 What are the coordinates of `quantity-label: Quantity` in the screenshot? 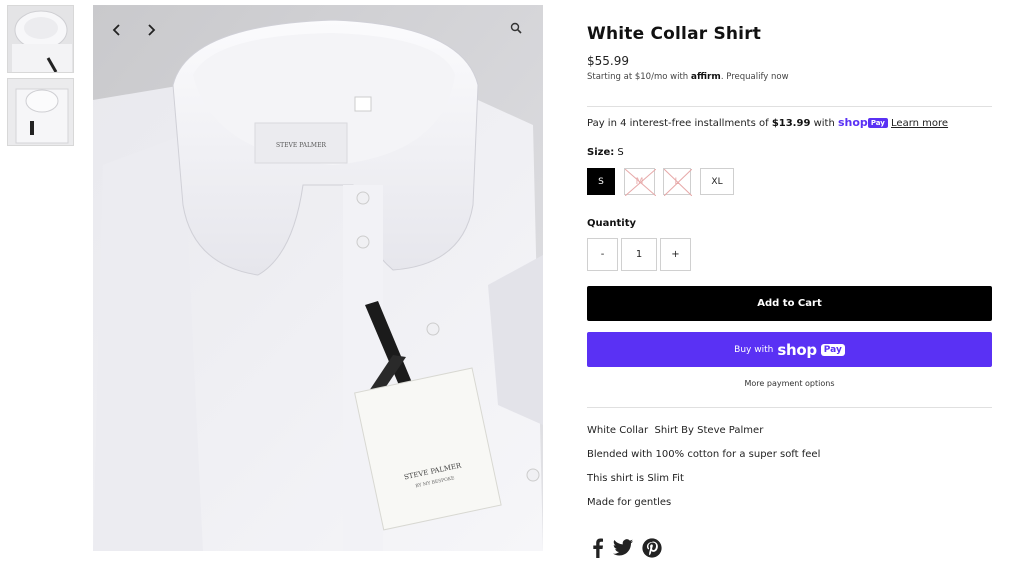 It's located at (611, 223).